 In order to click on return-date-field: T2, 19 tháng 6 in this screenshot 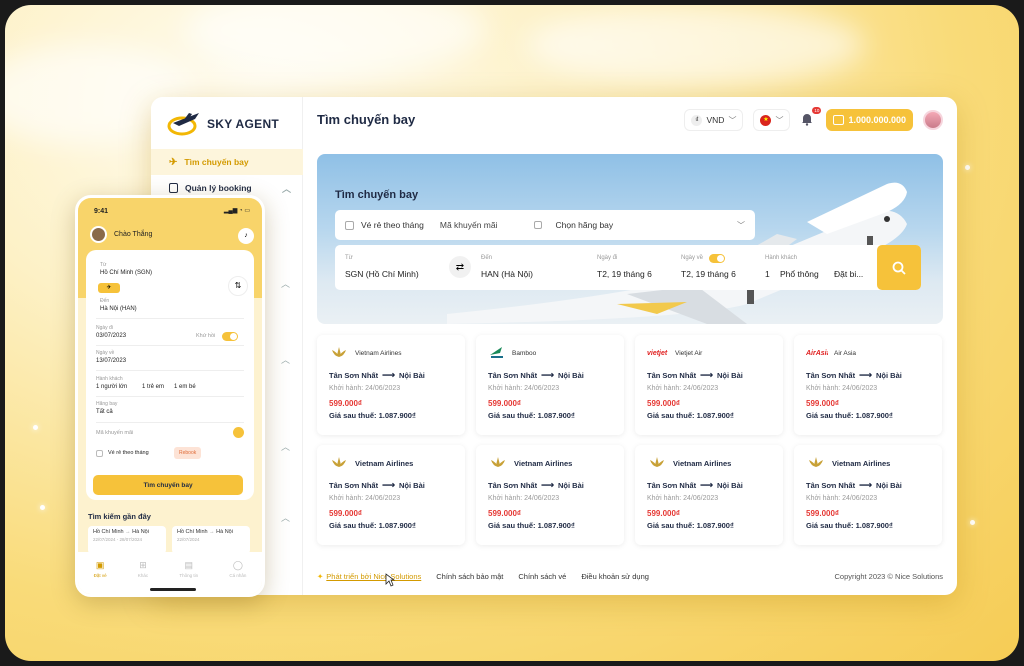, I will do `click(708, 274)`.